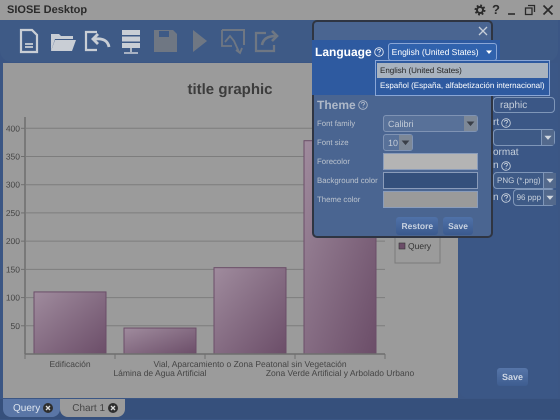  I want to click on axis-tick-label: 400, so click(13, 128).